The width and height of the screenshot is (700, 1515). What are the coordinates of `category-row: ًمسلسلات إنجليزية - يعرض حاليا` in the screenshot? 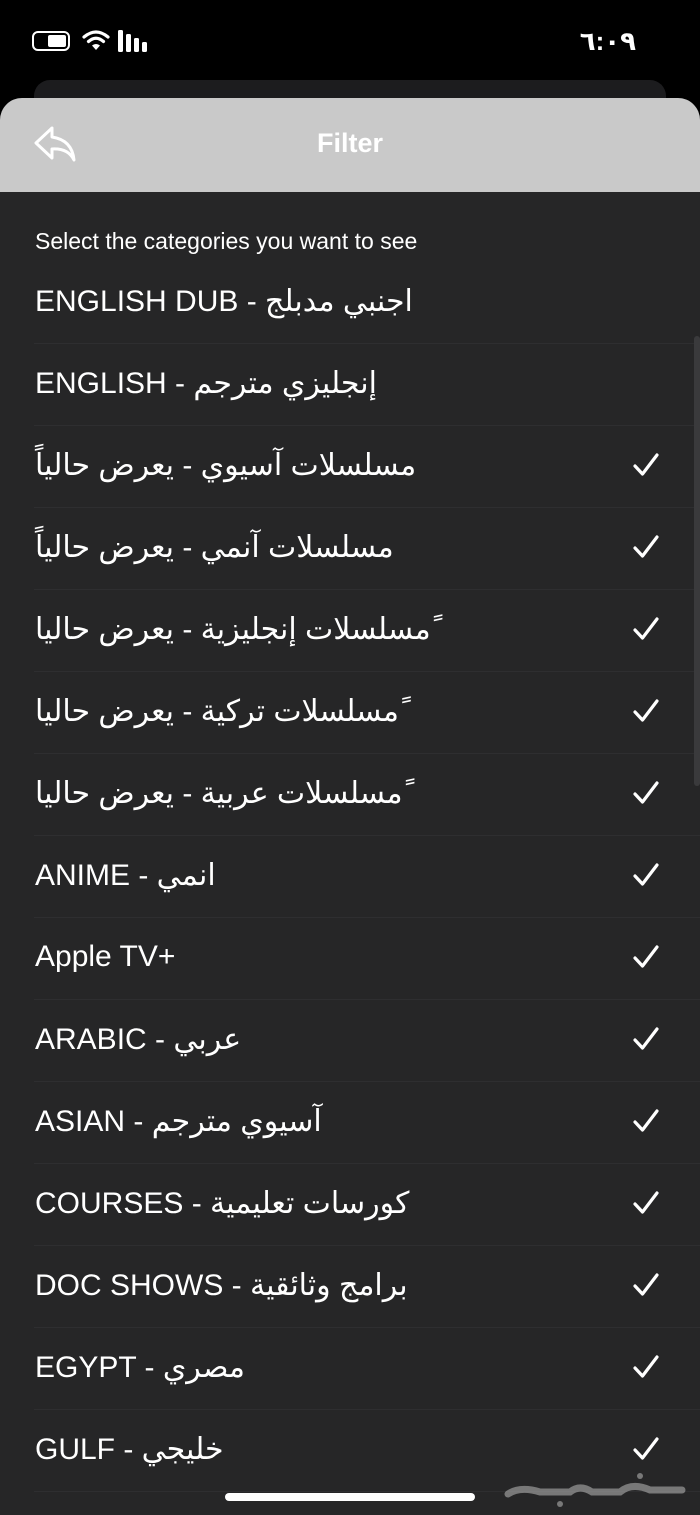 It's located at (350, 631).